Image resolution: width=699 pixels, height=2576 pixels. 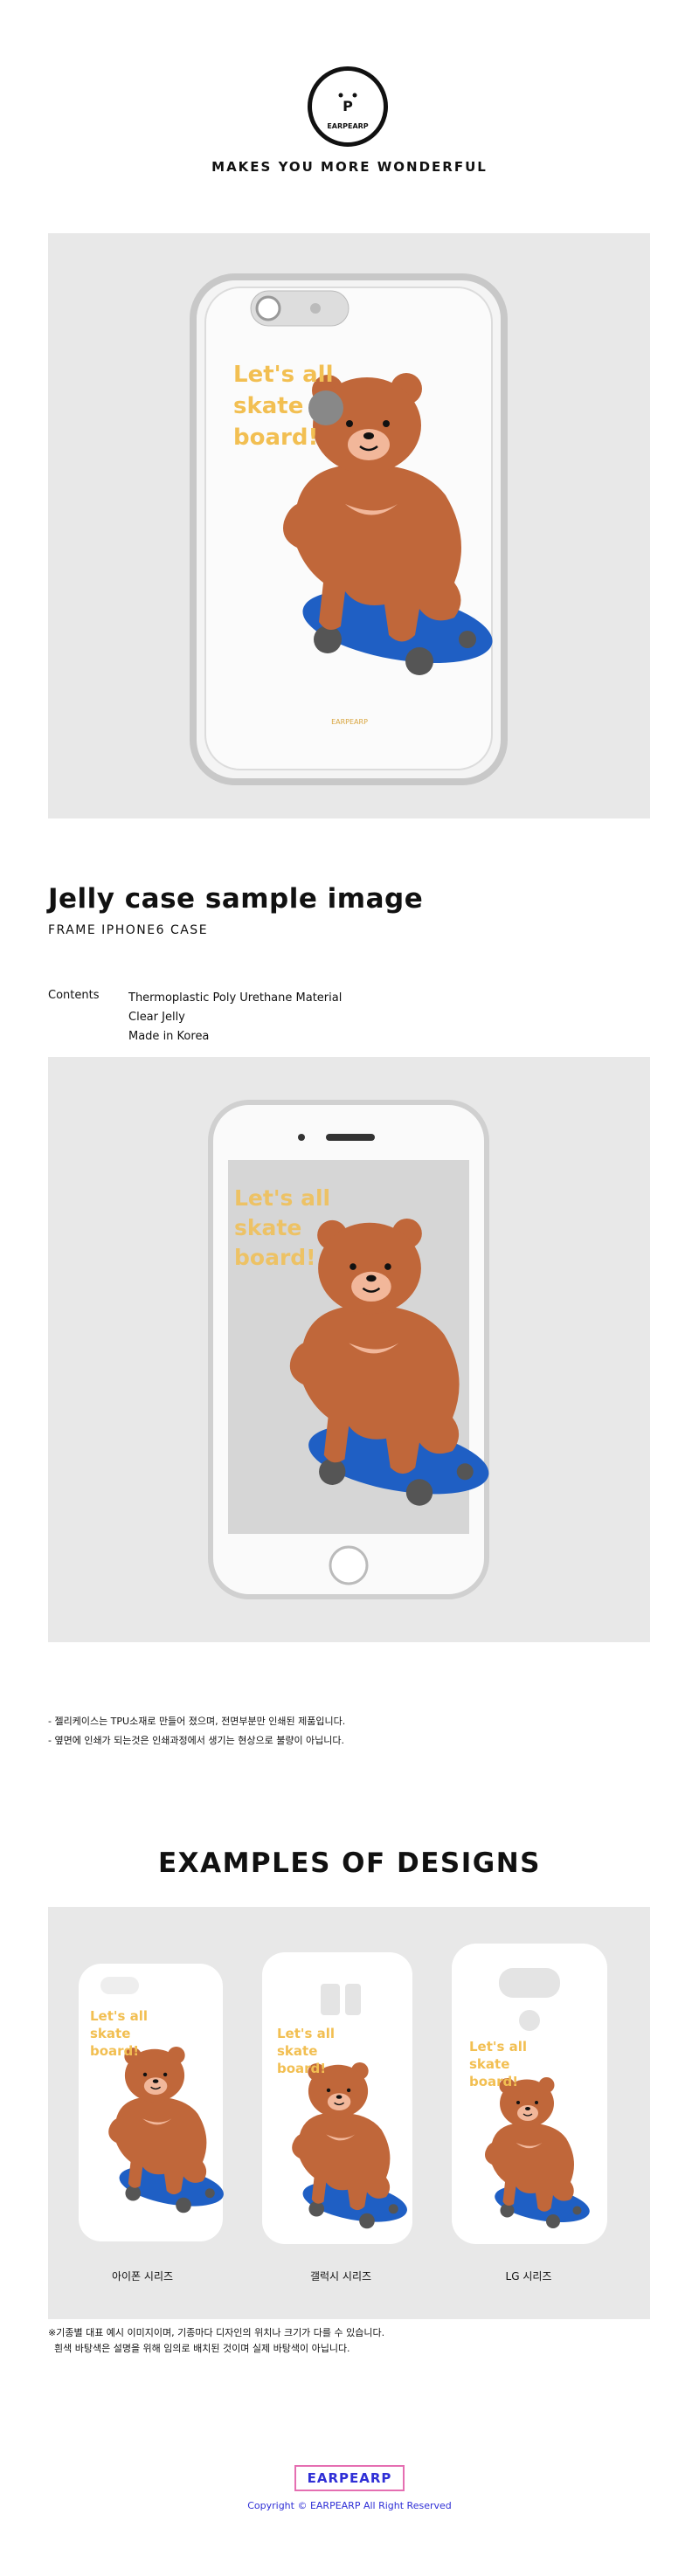 I want to click on variant-label-galaxy: 갤럭시 시리즈, so click(x=341, y=2276).